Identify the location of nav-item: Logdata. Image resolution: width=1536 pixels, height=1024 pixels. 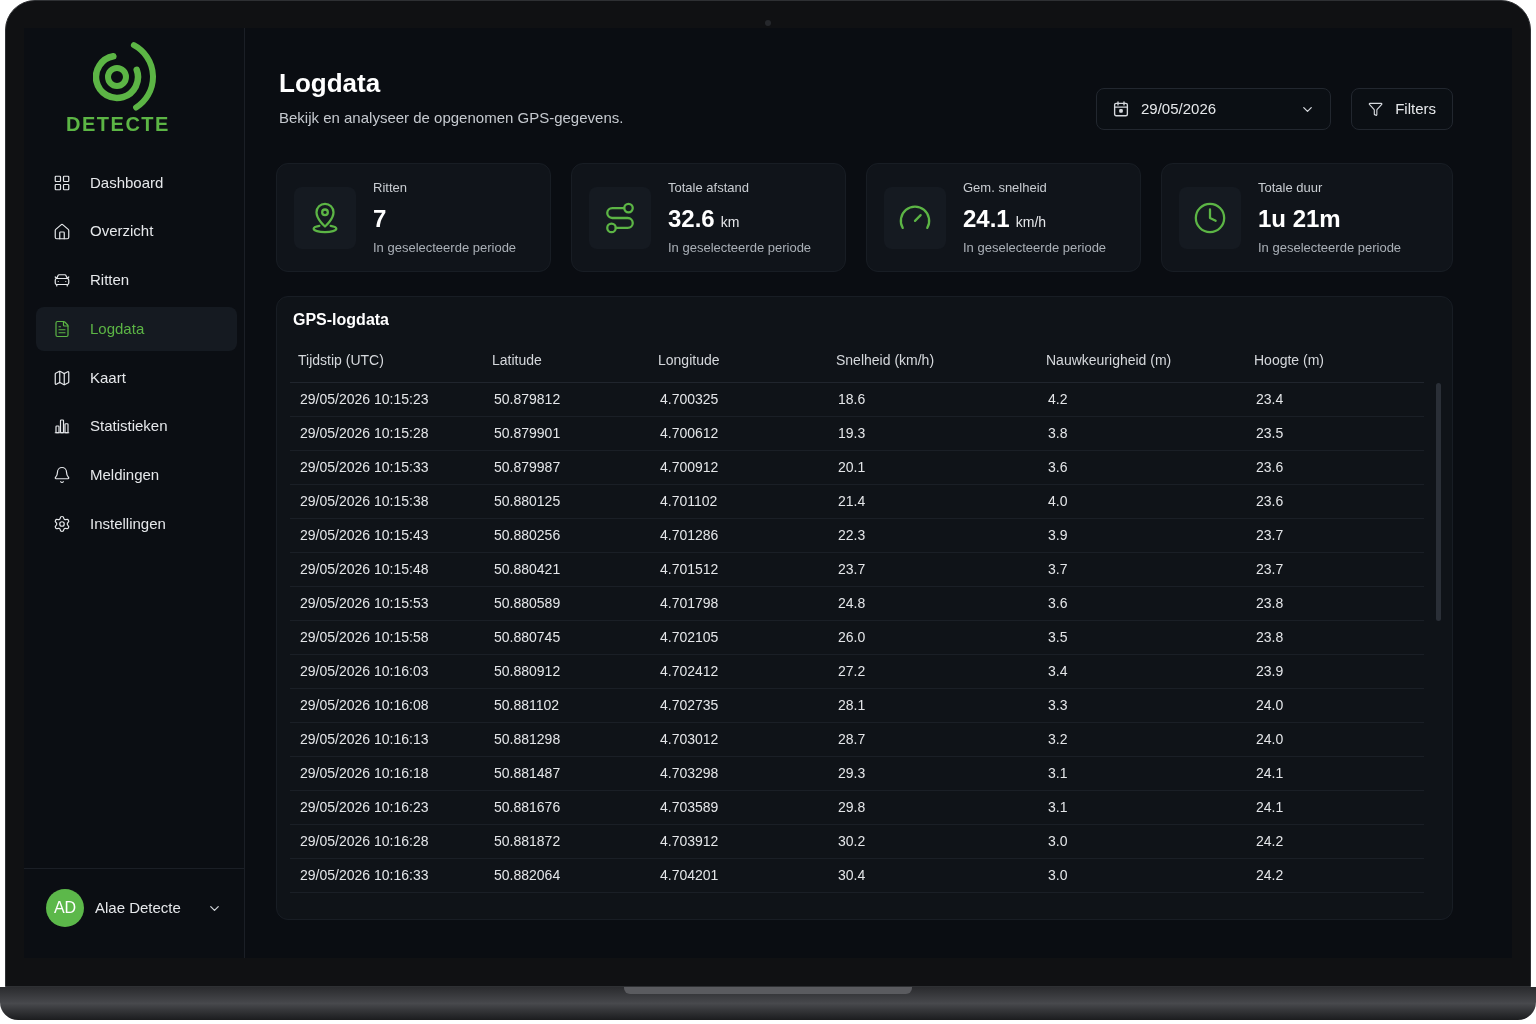
(136, 329).